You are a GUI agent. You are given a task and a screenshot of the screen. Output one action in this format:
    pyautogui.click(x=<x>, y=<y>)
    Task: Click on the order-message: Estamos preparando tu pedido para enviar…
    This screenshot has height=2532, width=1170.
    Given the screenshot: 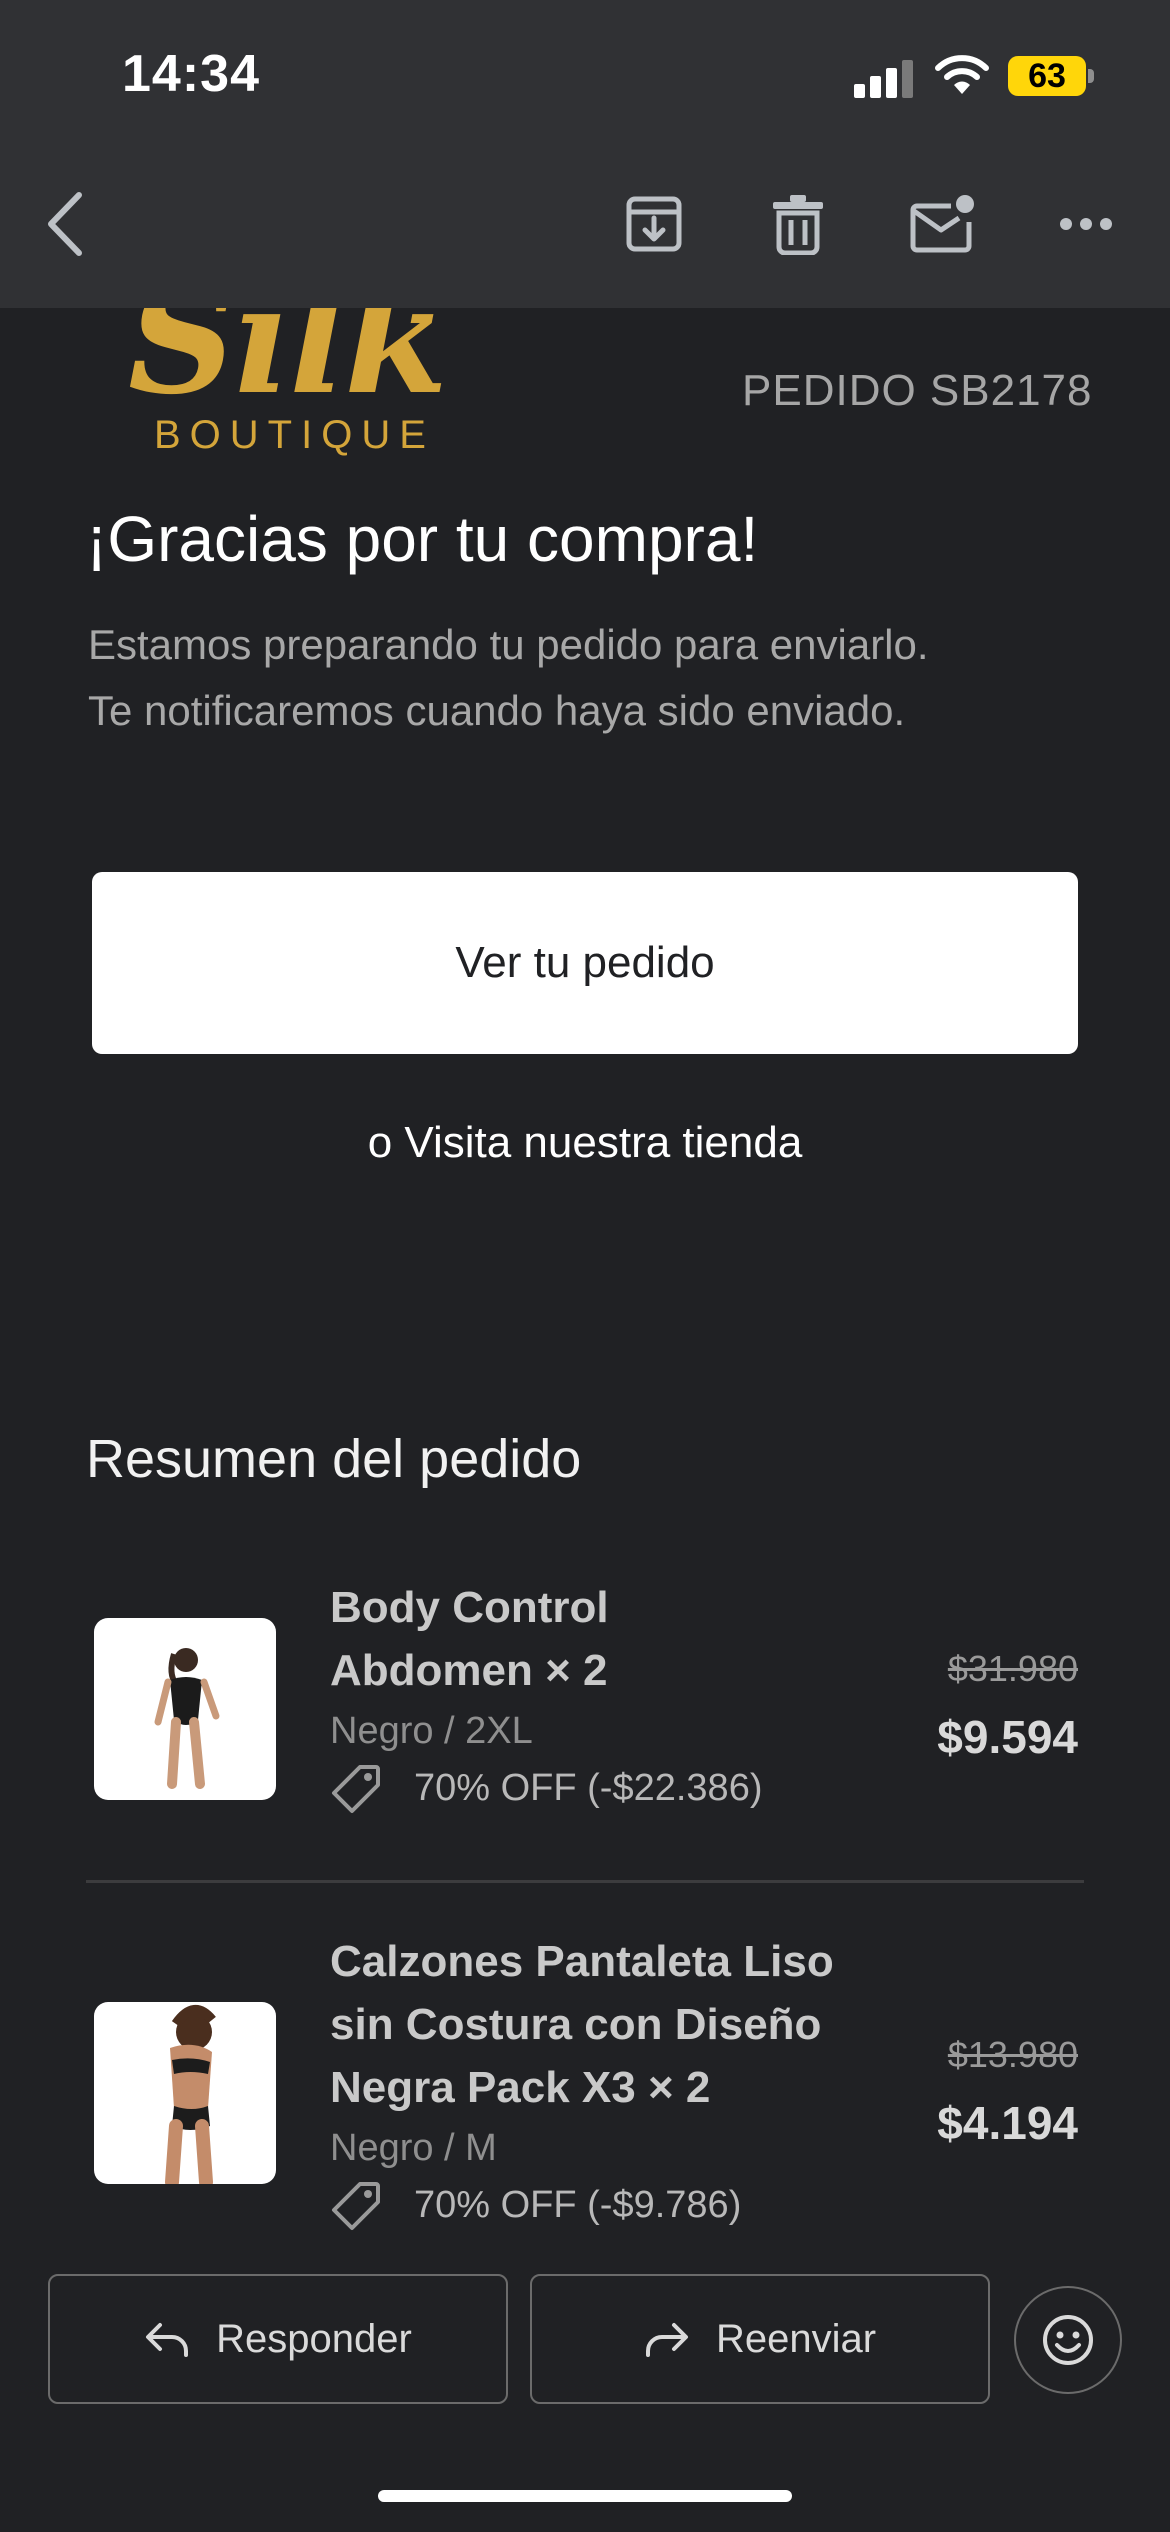 What is the action you would take?
    pyautogui.click(x=588, y=678)
    